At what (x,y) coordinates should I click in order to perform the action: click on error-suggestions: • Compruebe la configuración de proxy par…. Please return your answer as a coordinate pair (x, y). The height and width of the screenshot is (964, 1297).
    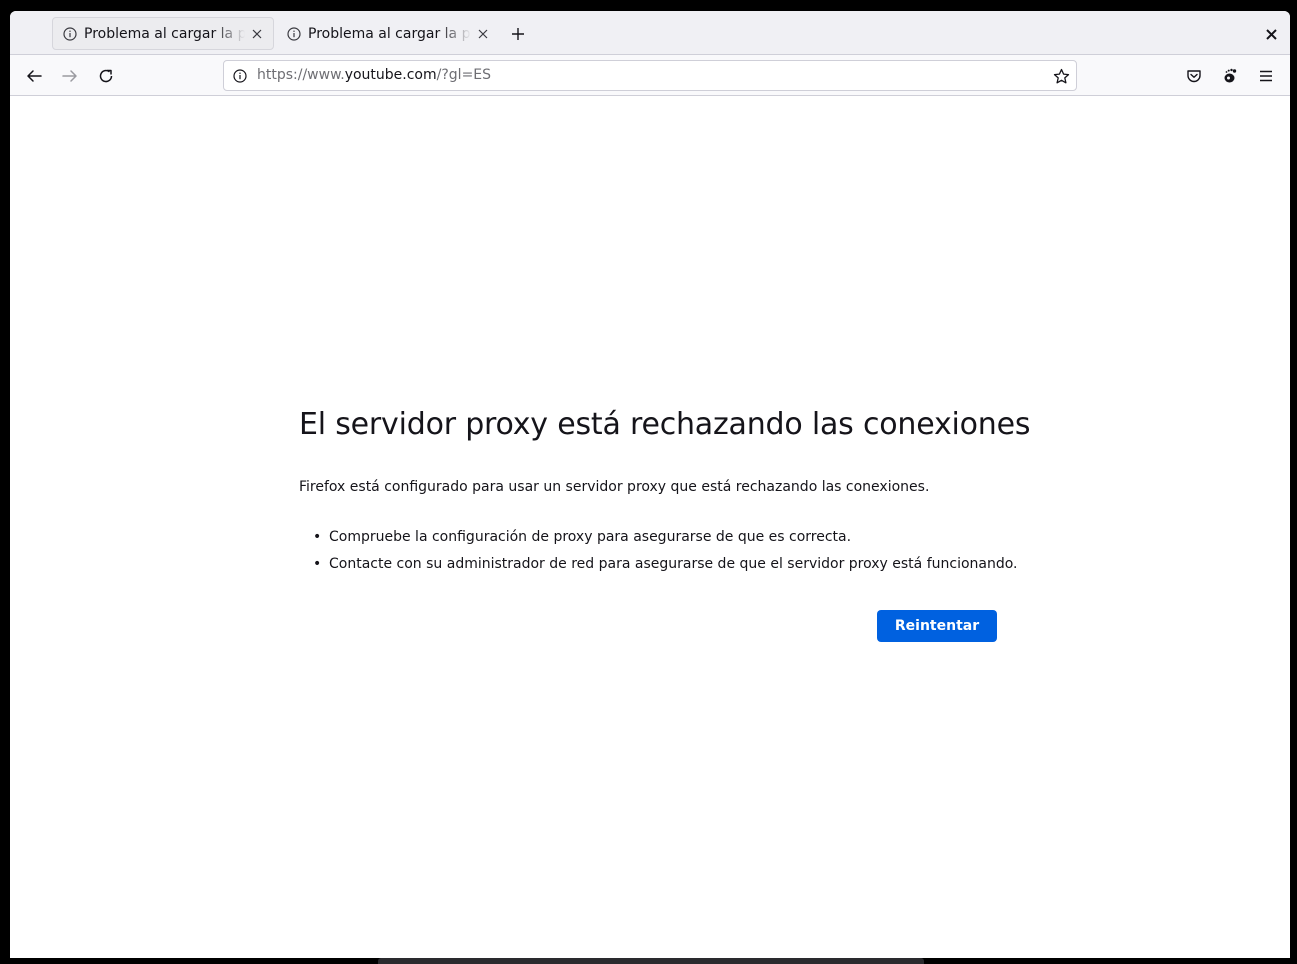
    Looking at the image, I should click on (658, 553).